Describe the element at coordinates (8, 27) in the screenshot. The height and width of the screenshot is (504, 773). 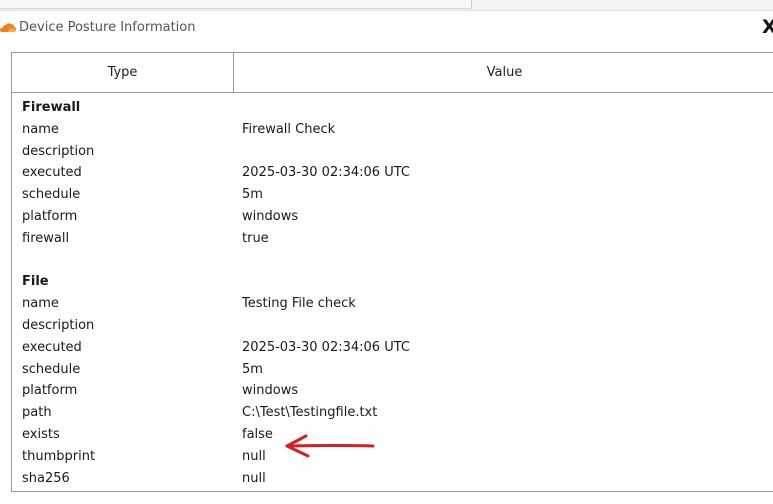
I see `cloudflare-cloud-icon` at that location.